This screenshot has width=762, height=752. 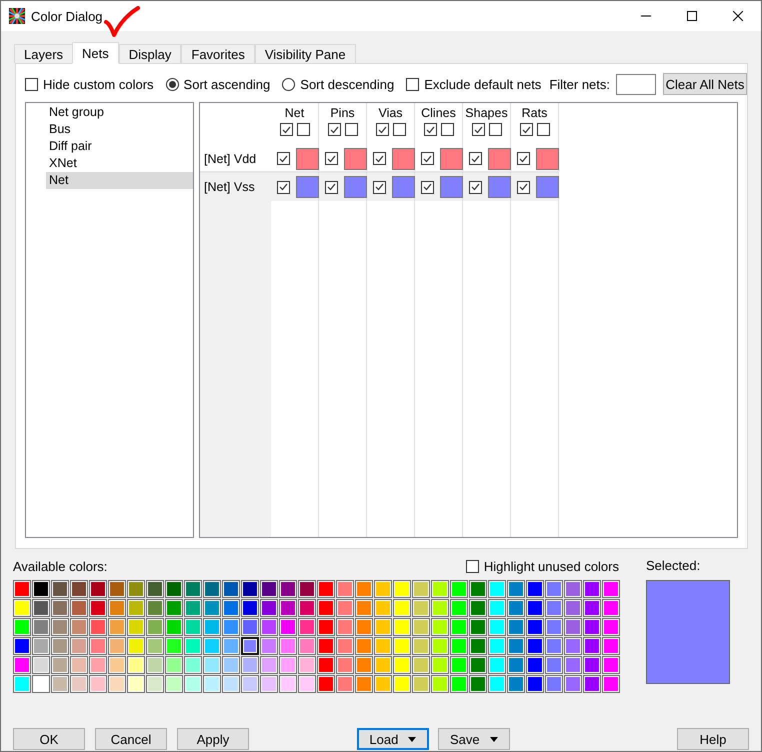 What do you see at coordinates (305, 53) in the screenshot?
I see `tab: Visibility Pane` at bounding box center [305, 53].